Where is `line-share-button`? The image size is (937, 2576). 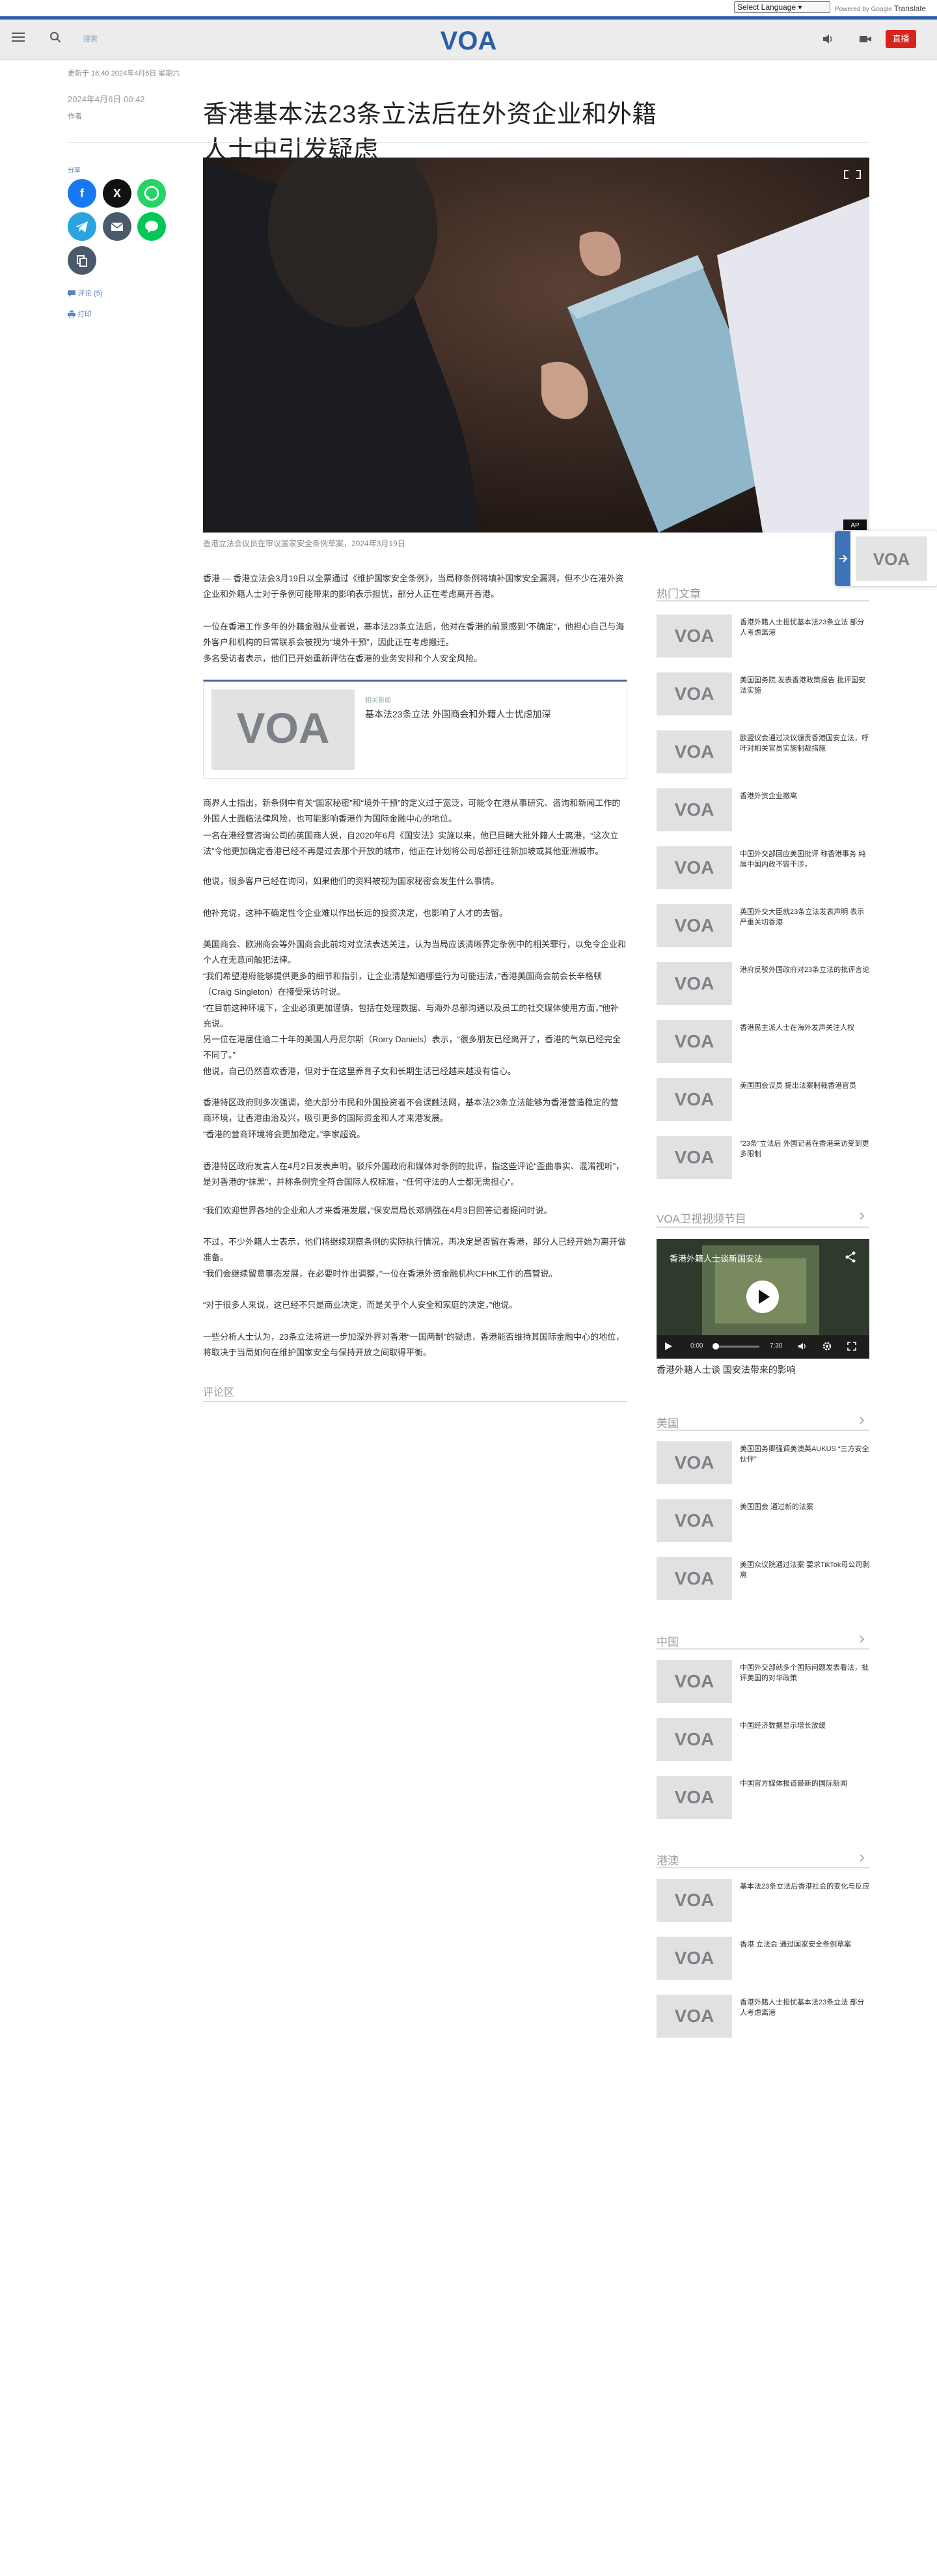 line-share-button is located at coordinates (151, 226).